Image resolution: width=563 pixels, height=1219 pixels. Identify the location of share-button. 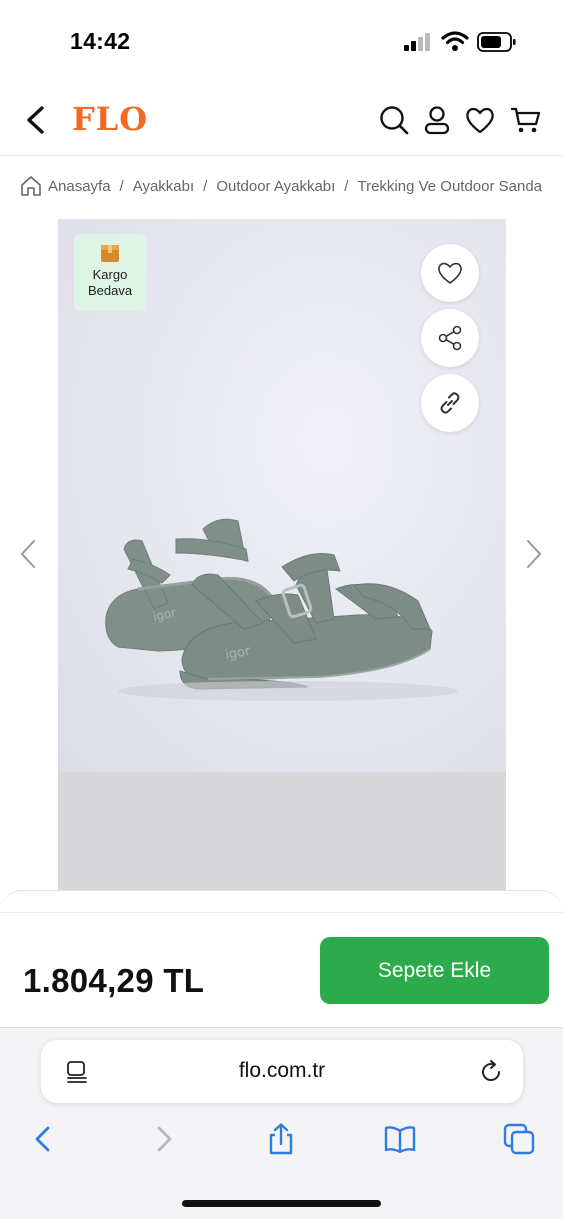
(450, 338).